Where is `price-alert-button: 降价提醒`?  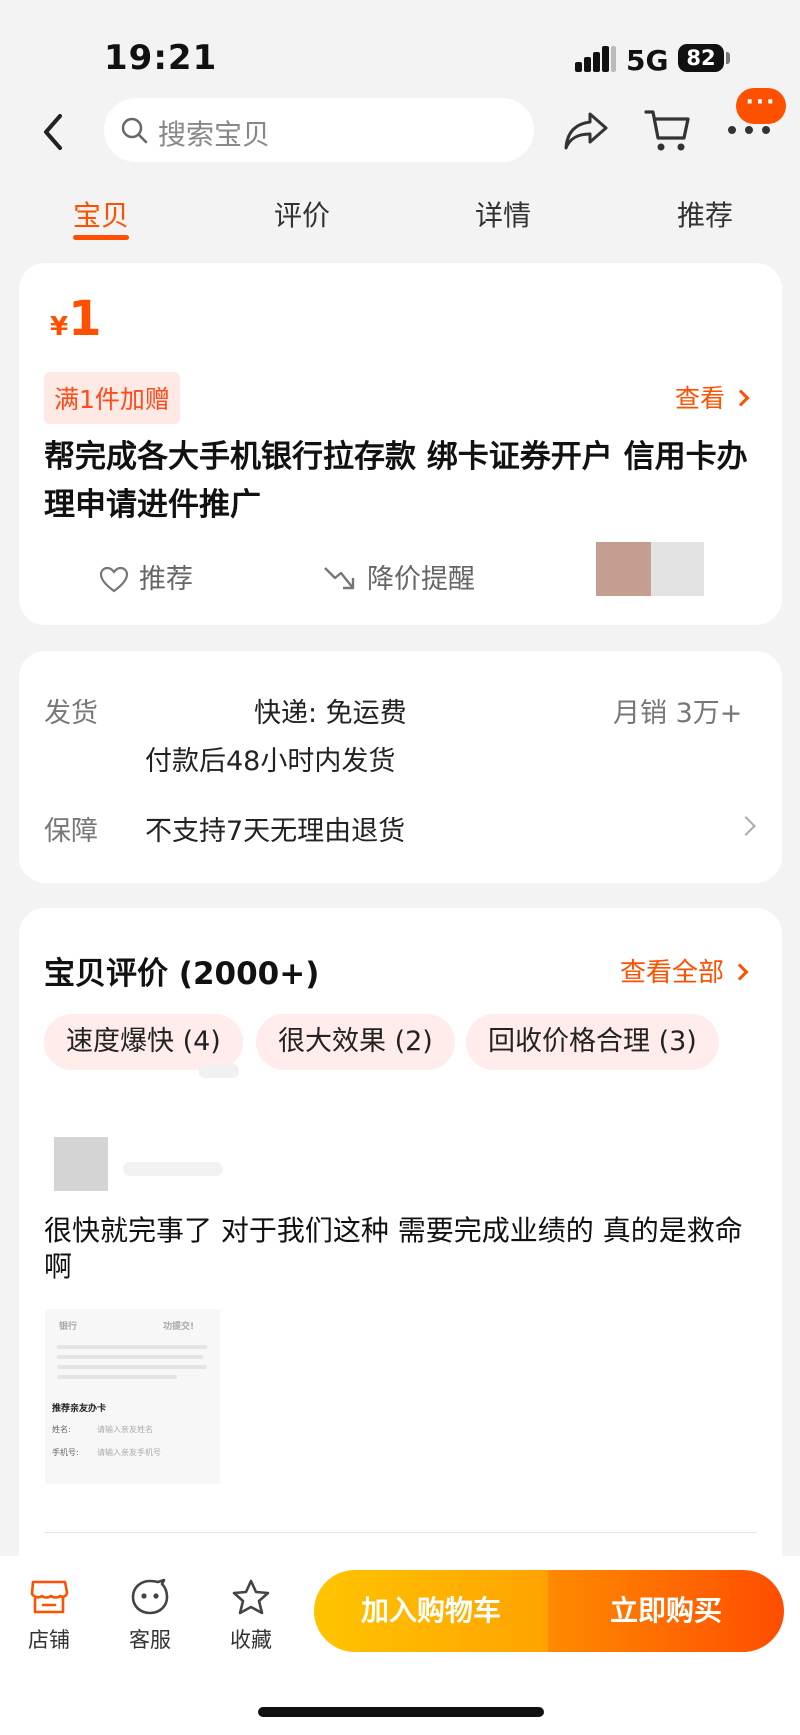
price-alert-button: 降价提醒 is located at coordinates (399, 576).